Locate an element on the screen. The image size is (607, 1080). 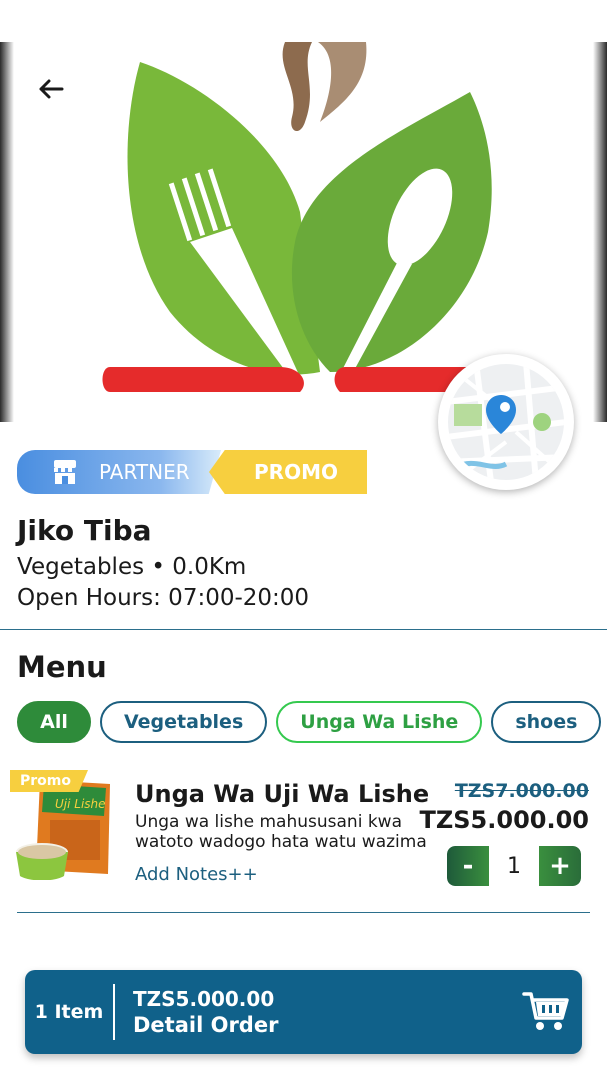
product-price: TZS5.000.00 is located at coordinates (504, 820).